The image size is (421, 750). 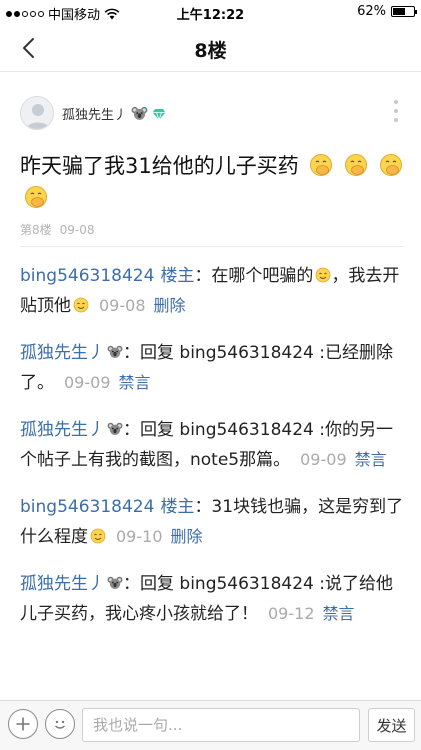 I want to click on battery-fill, so click(x=399, y=11).